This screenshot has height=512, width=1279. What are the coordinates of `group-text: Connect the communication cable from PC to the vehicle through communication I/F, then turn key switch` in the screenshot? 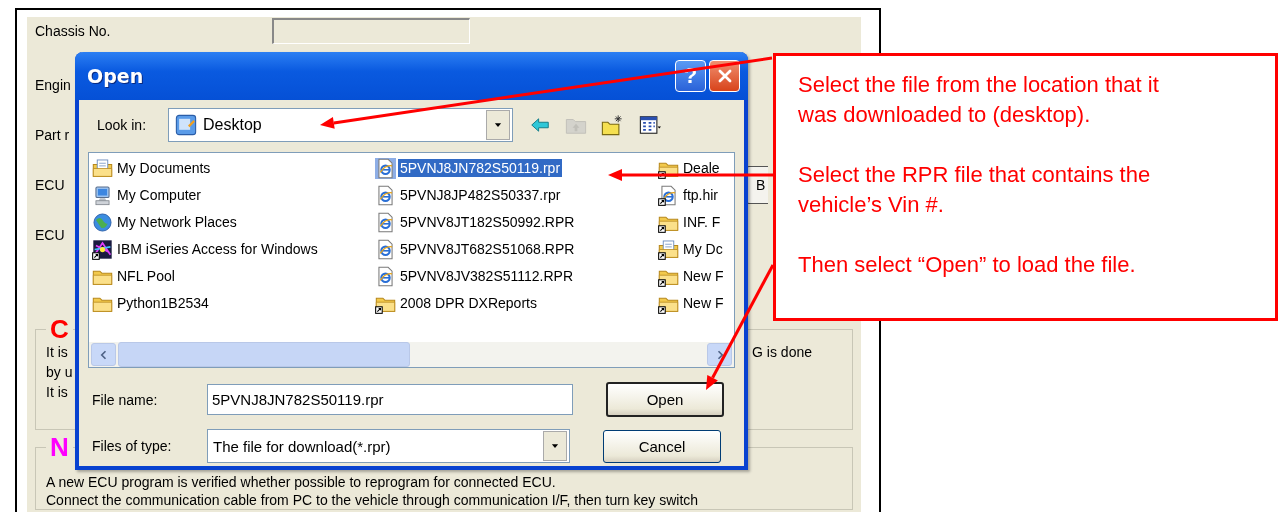 It's located at (372, 500).